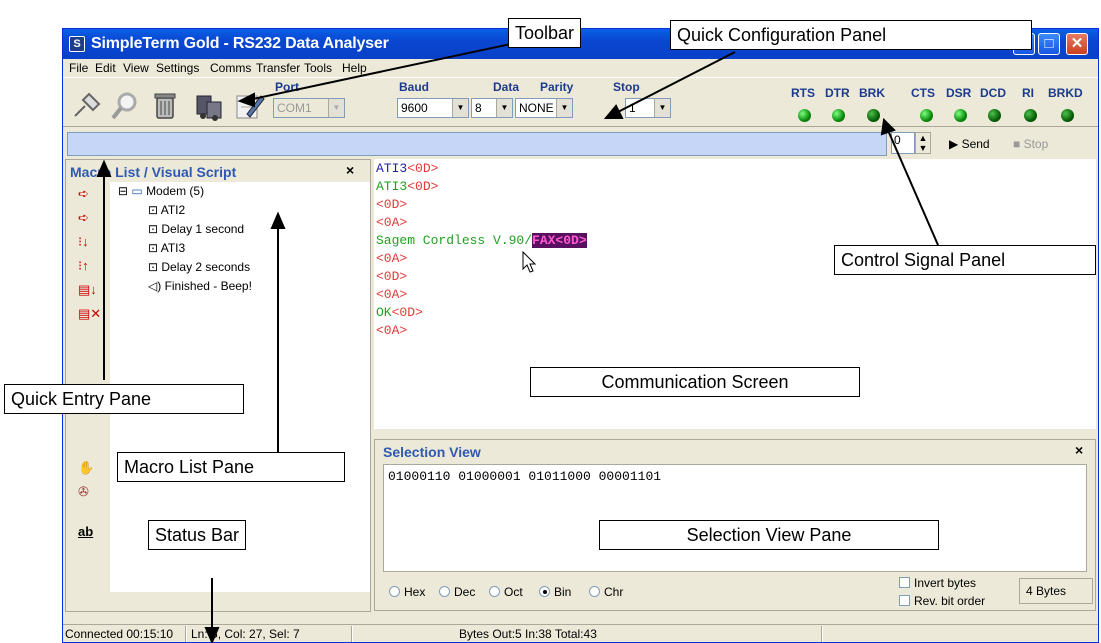 Image resolution: width=1101 pixels, height=643 pixels. What do you see at coordinates (208, 286) in the screenshot?
I see `tree-item-label: Finished - Beep!` at bounding box center [208, 286].